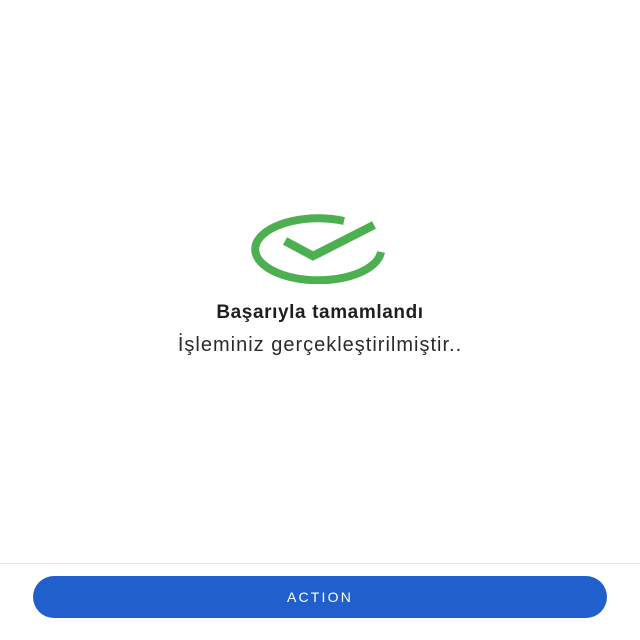 The width and height of the screenshot is (640, 640). I want to click on action-button: ACTION, so click(320, 597).